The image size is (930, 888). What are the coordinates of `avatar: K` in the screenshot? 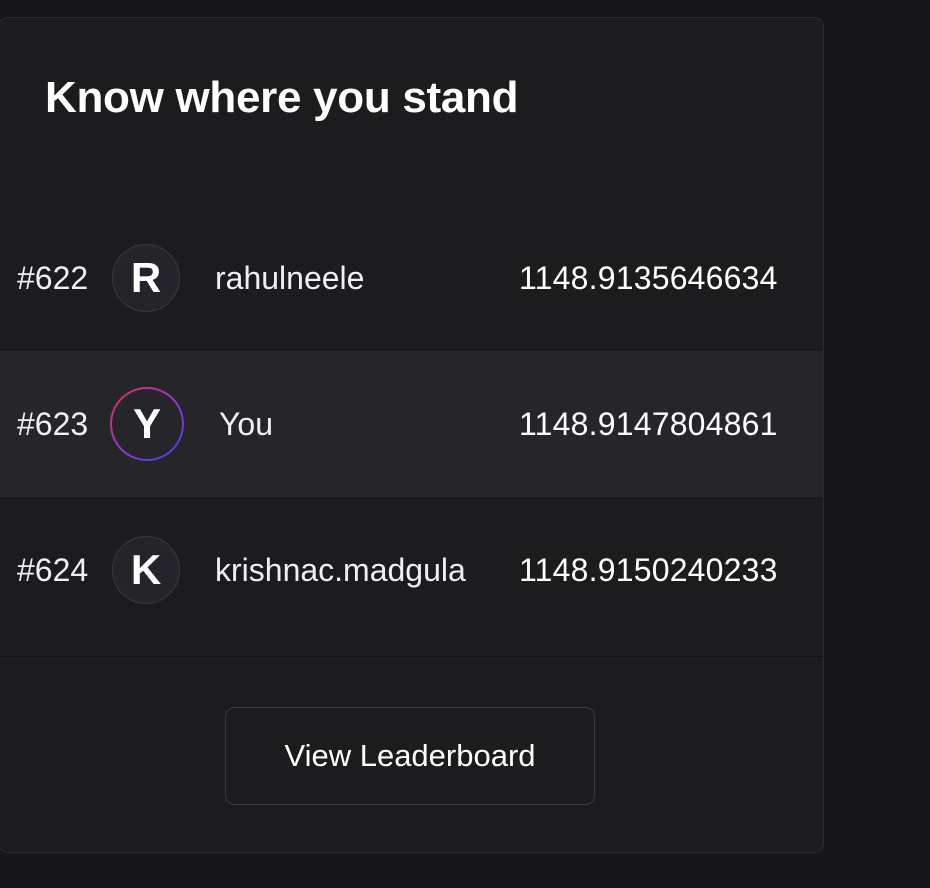 It's located at (146, 570).